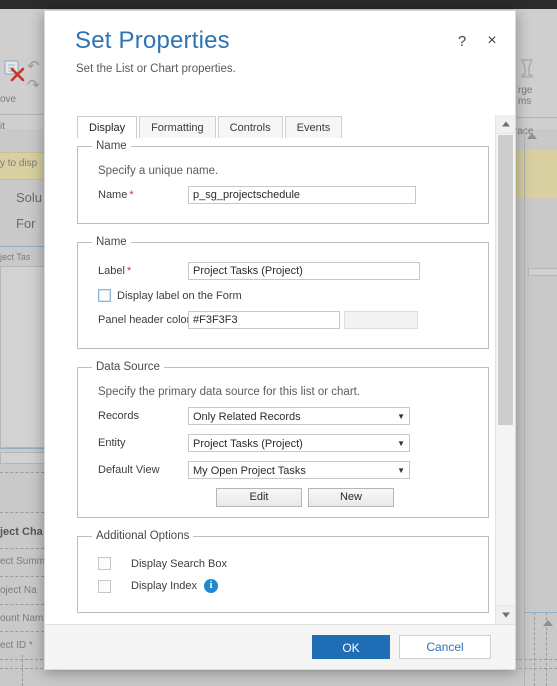 This screenshot has width=557, height=686. I want to click on entity-row: Entity Project Tasks (Project) ▼, so click(283, 443).